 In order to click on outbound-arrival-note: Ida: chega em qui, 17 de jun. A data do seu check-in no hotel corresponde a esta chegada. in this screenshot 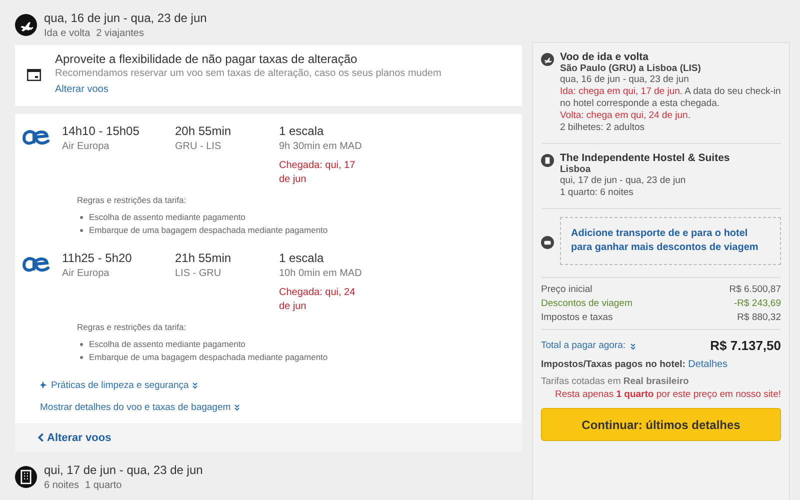, I will do `click(670, 98)`.